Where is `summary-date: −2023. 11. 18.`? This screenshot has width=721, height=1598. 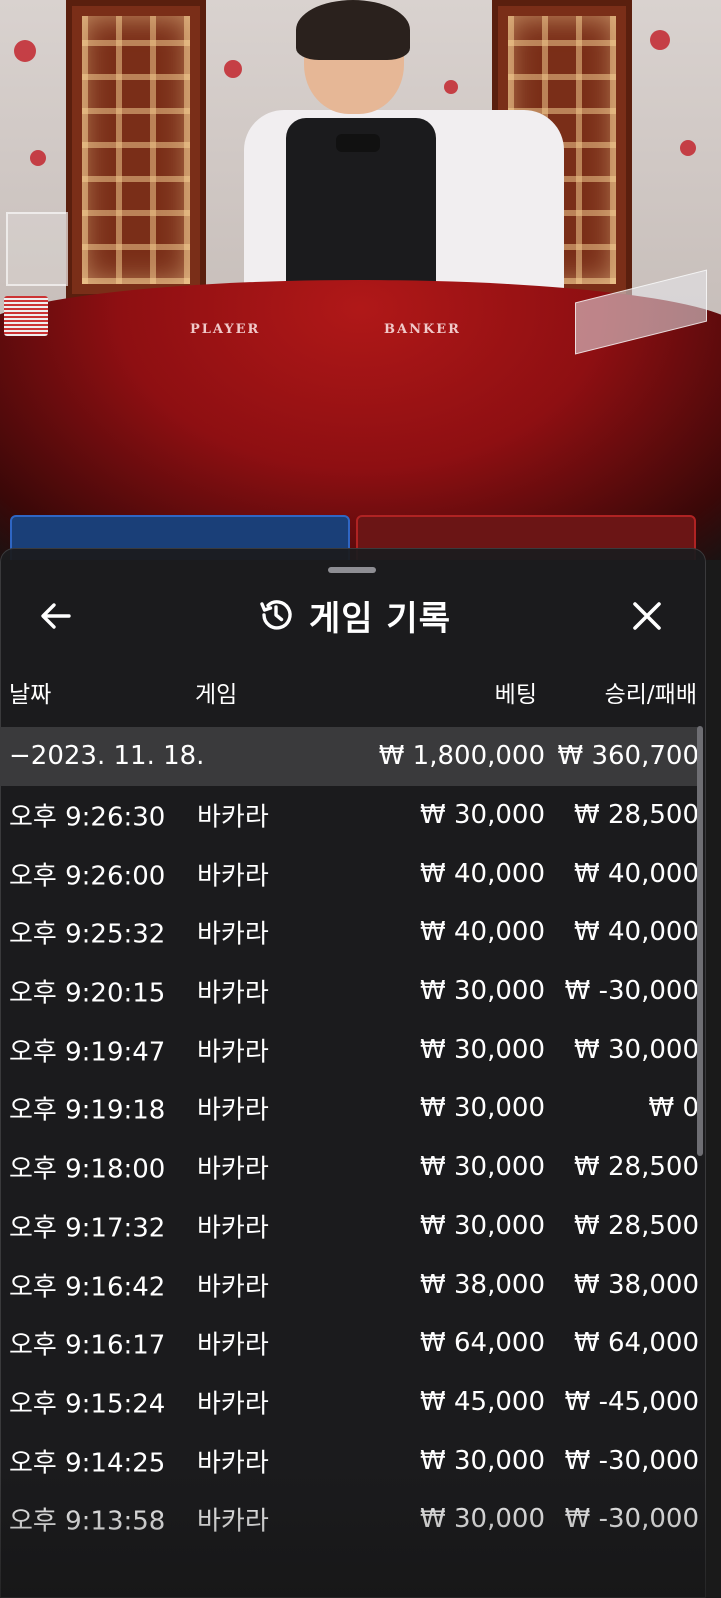
summary-date: −2023. 11. 18. is located at coordinates (107, 756).